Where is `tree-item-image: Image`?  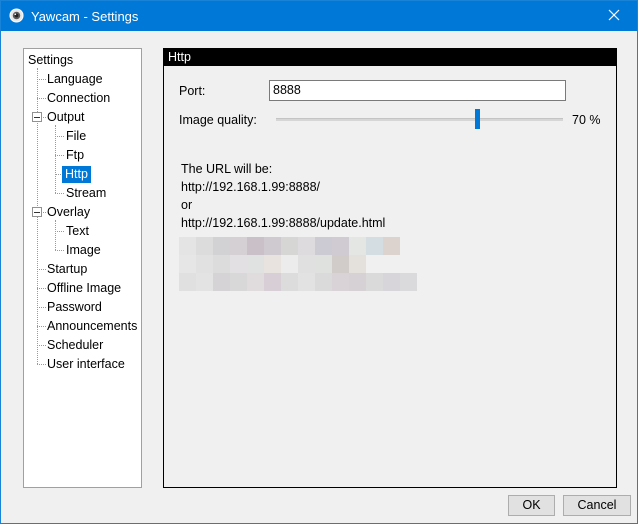
tree-item-image: Image is located at coordinates (83, 250).